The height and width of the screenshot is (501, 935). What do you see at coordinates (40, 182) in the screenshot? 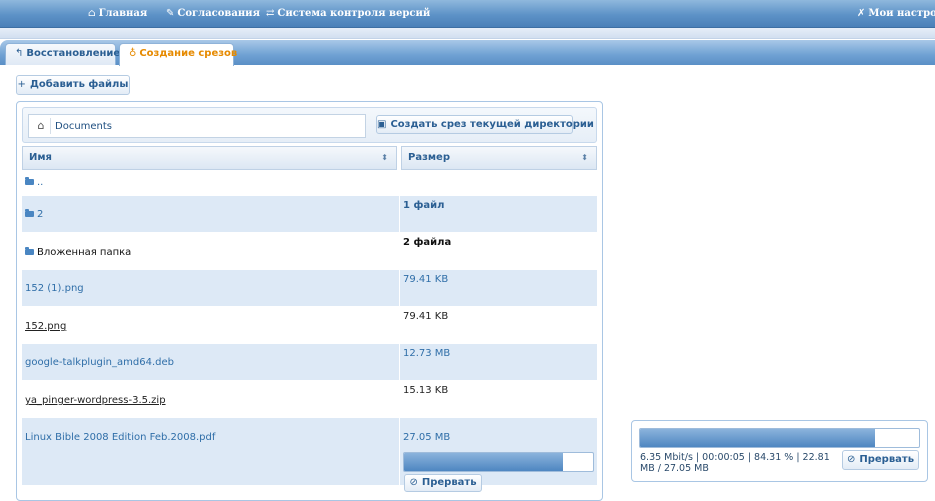
I see `row-name-text: ..` at bounding box center [40, 182].